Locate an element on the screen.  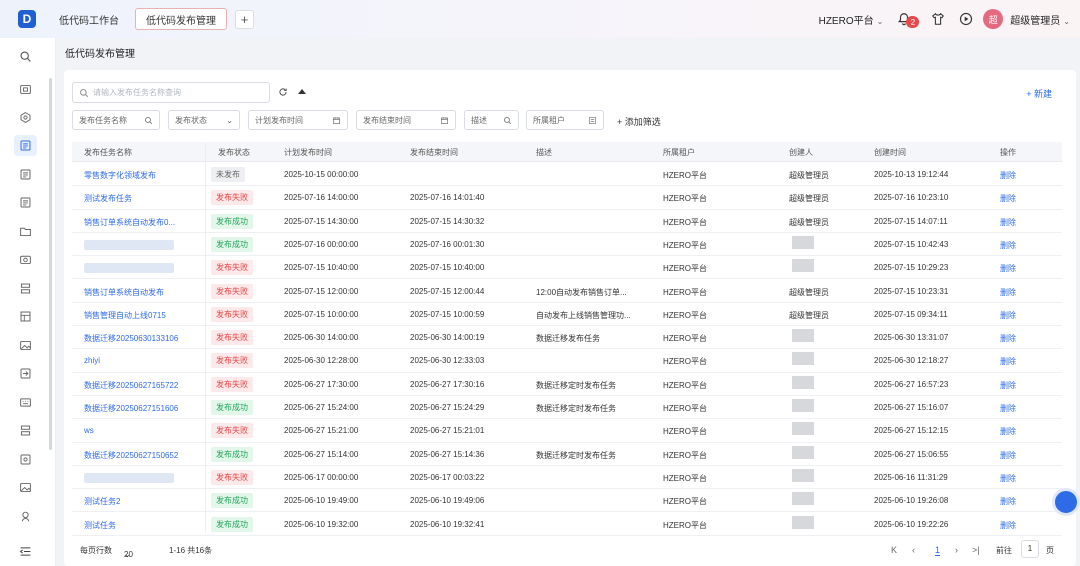
add-filter-button: + 添加筛选 is located at coordinates (639, 121).